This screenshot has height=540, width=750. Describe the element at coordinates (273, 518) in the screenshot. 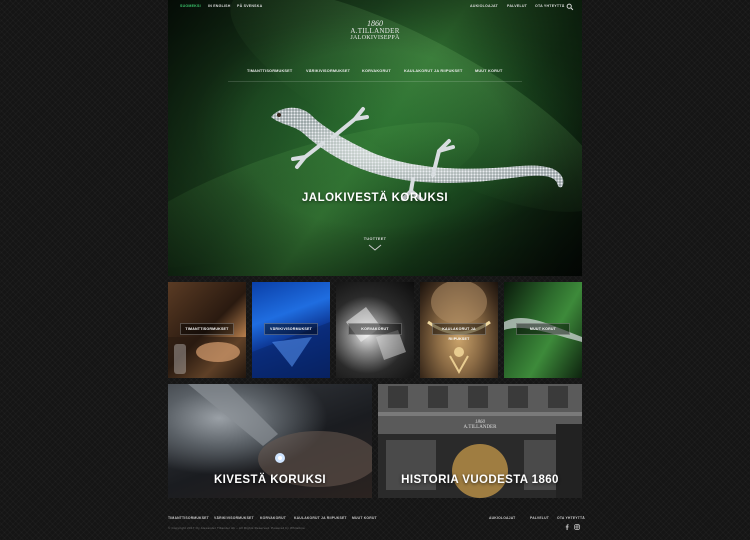

I see `footer-link: KORVAKORUT` at that location.